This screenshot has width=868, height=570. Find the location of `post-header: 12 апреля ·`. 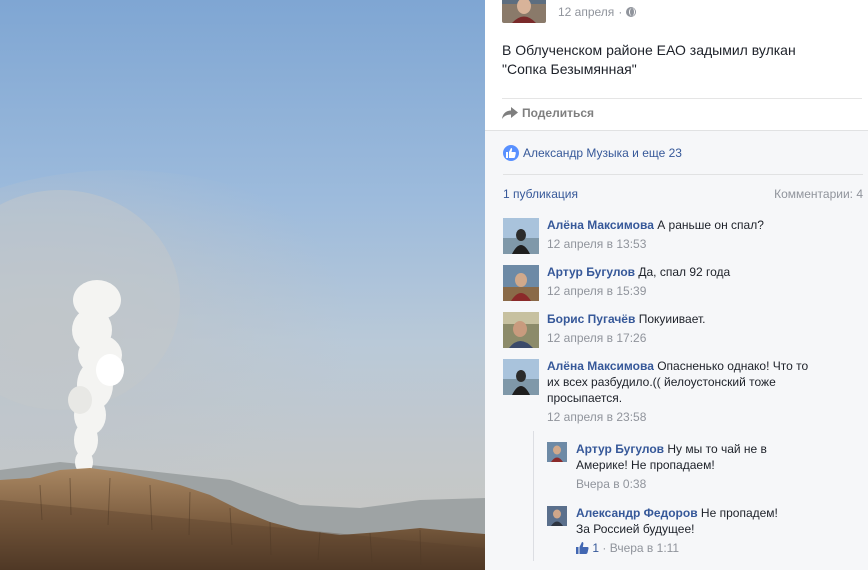

post-header: 12 апреля · is located at coordinates (676, 15).